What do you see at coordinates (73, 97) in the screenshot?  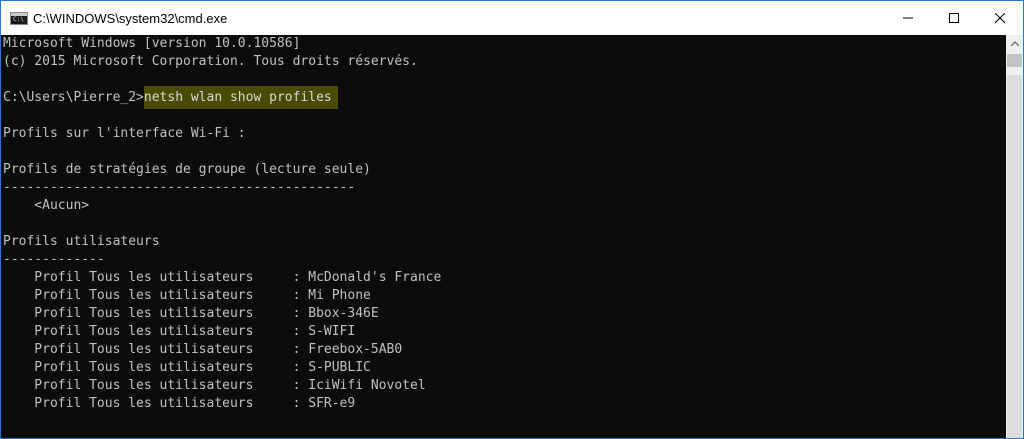 I see `prompt: C:\Users\Pierre_2>` at bounding box center [73, 97].